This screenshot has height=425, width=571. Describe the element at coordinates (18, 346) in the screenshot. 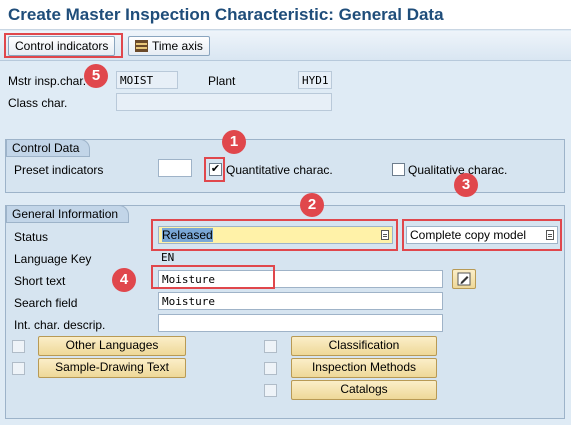

I see `other-languages-indicator` at that location.